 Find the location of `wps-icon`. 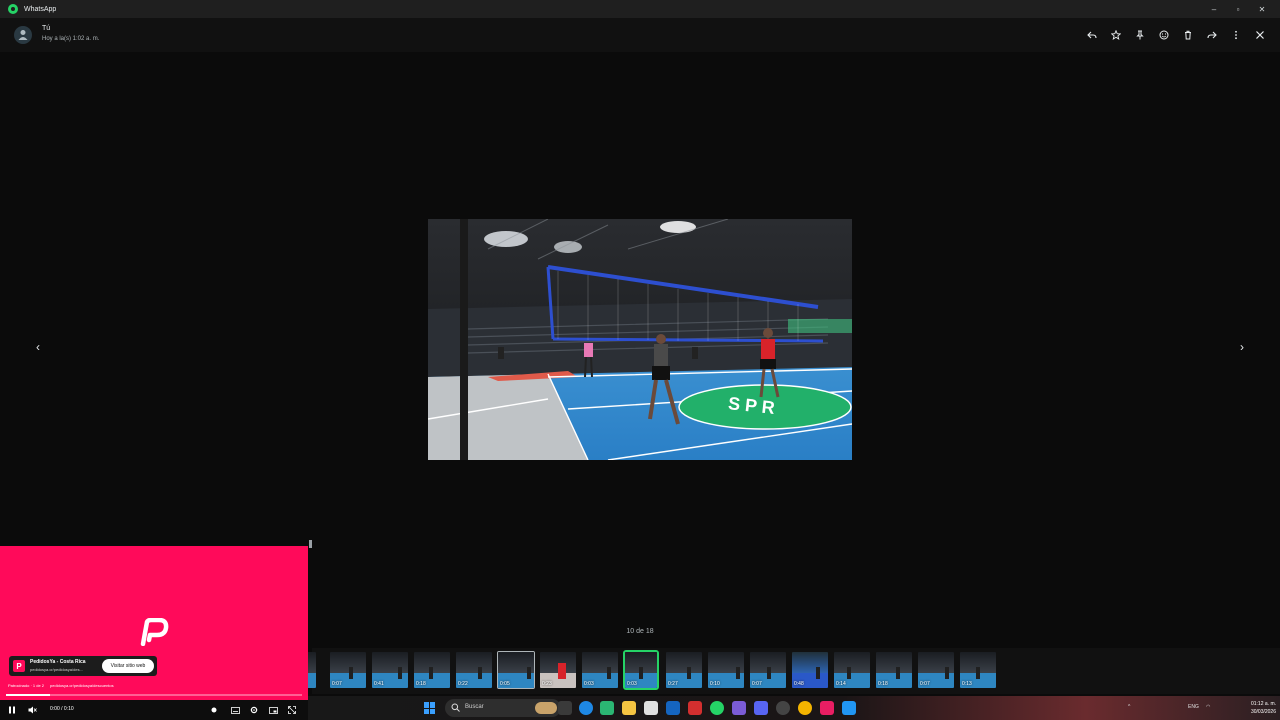

wps-icon is located at coordinates (695, 708).